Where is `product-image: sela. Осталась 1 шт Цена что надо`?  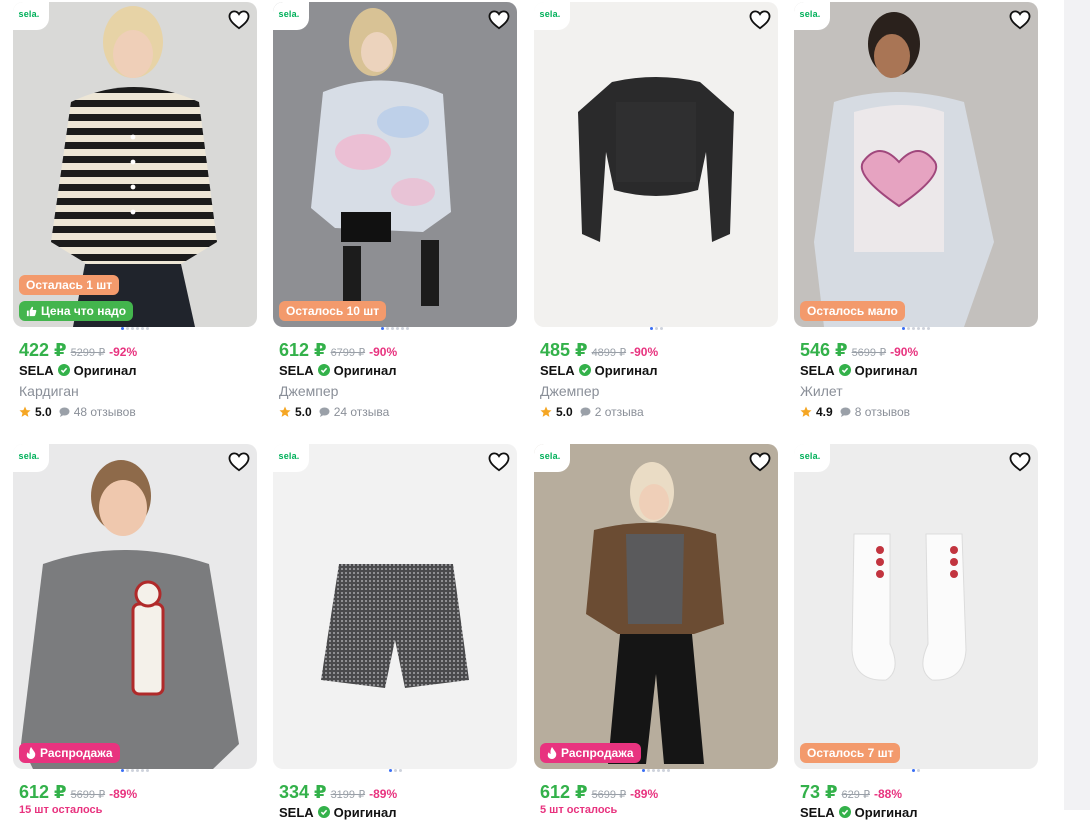 product-image: sela. Осталась 1 шт Цена что надо is located at coordinates (135, 164).